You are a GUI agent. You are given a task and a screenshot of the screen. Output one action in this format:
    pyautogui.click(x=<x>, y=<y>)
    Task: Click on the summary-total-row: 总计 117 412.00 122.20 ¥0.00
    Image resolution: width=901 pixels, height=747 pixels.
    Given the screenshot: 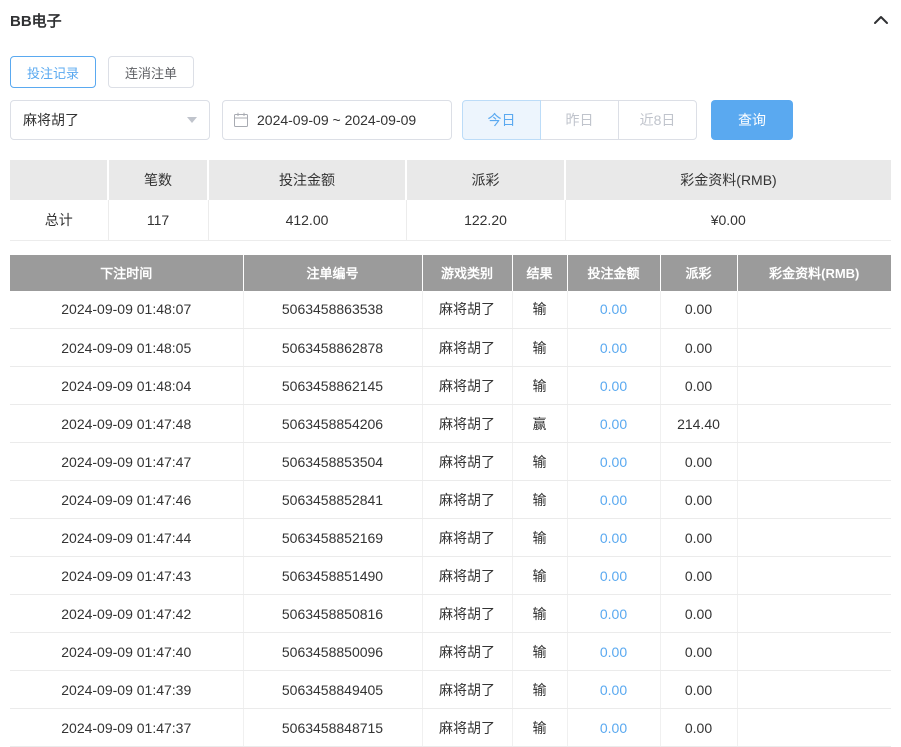 What is the action you would take?
    pyautogui.click(x=450, y=220)
    